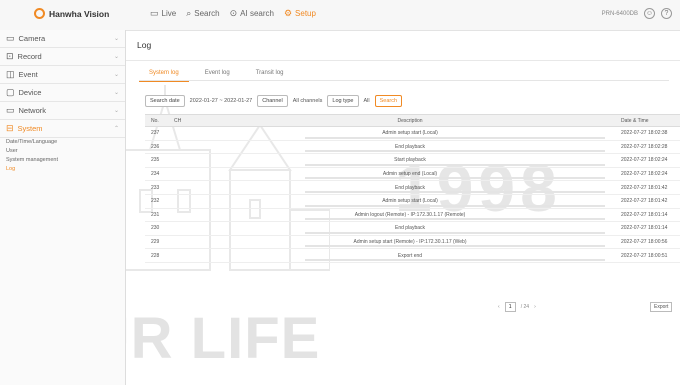 The width and height of the screenshot is (680, 385). What do you see at coordinates (661, 307) in the screenshot?
I see `export-button: Export` at bounding box center [661, 307].